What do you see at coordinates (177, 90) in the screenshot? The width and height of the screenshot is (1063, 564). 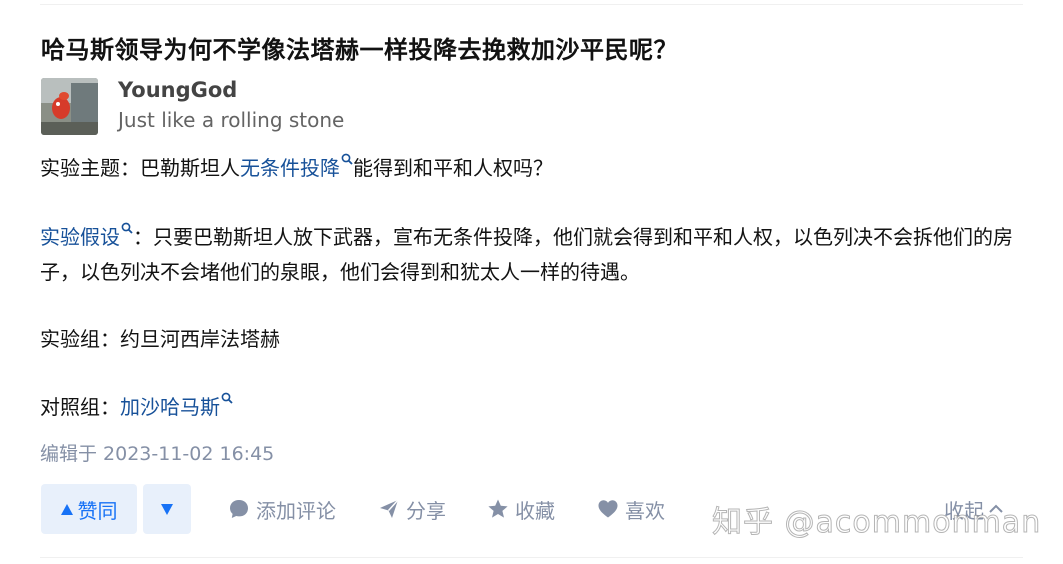 I see `author-name: YoungGod` at bounding box center [177, 90].